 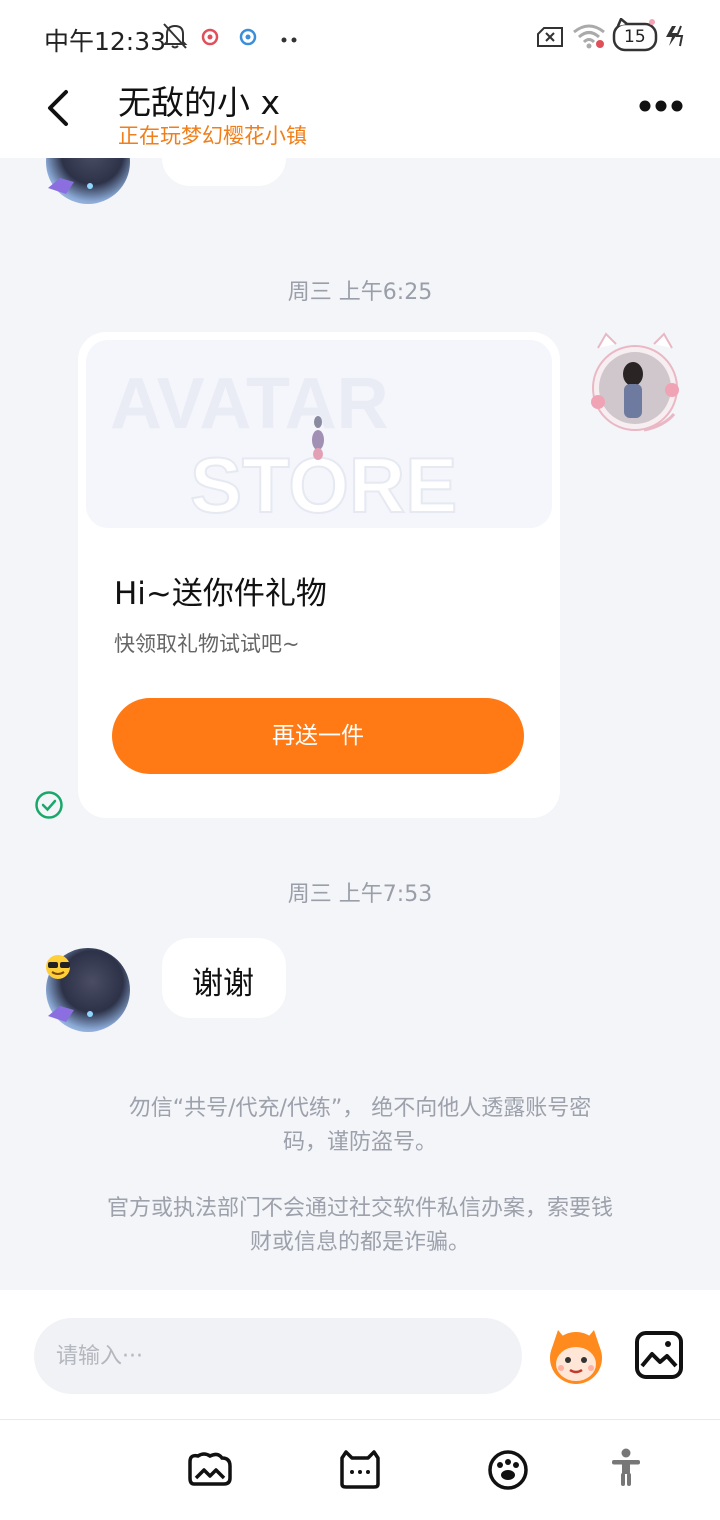 What do you see at coordinates (60, 108) in the screenshot?
I see `back-button` at bounding box center [60, 108].